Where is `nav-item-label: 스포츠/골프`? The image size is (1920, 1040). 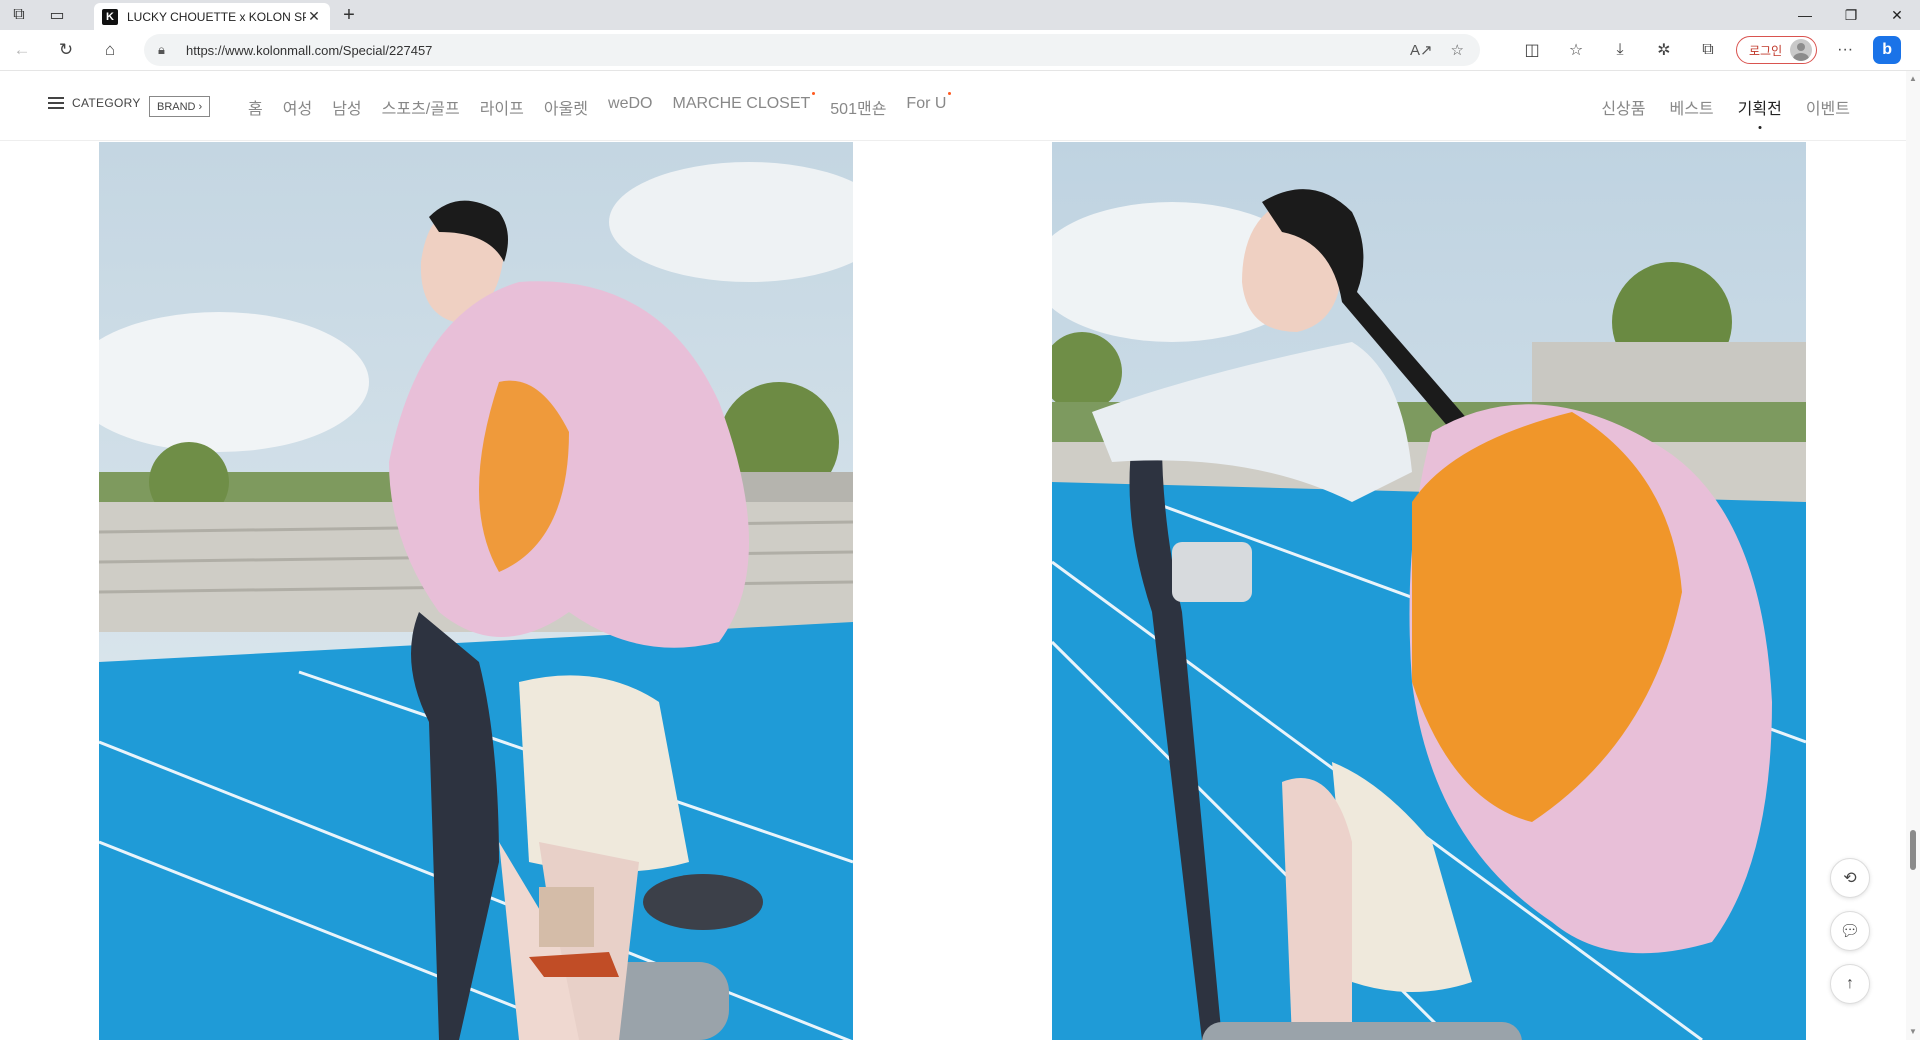
nav-item-label: 스포츠/골프 is located at coordinates (420, 109).